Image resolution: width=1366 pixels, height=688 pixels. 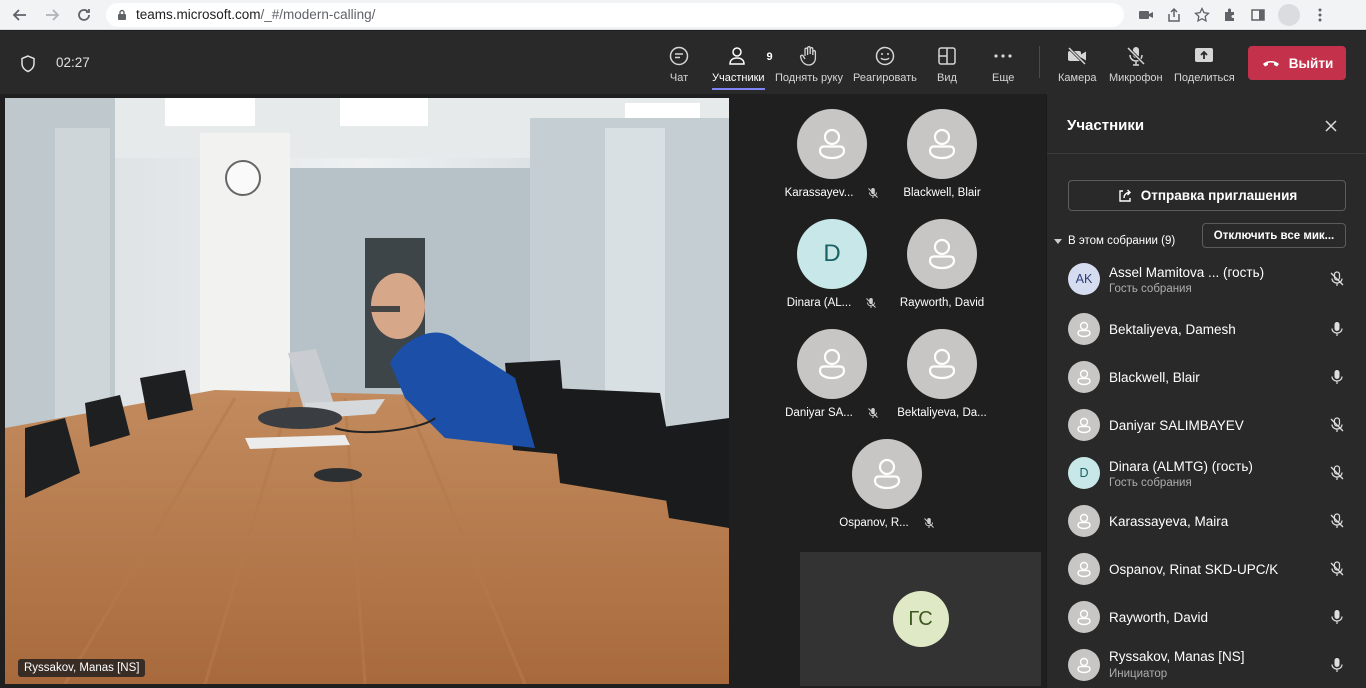 What do you see at coordinates (1206, 665) in the screenshot?
I see `participant-row: Ryssakov, Manas [NS] Инициатор` at bounding box center [1206, 665].